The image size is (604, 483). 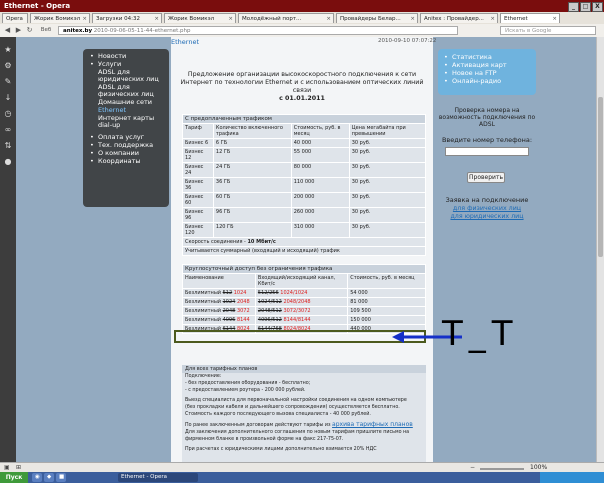 I want to click on table-row: Бизнес 96 96 ГБ 260 000 30 руб., so click(x=304, y=215).